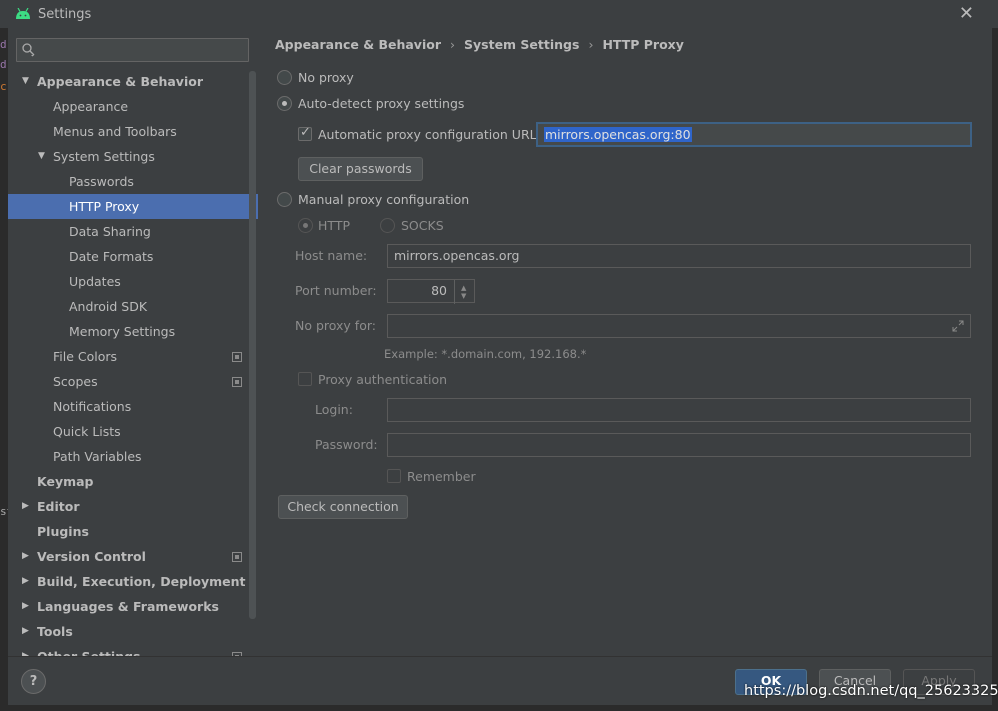 Image resolution: width=998 pixels, height=711 pixels. What do you see at coordinates (87, 431) in the screenshot?
I see `sidebar-item-label: Quick Lists` at bounding box center [87, 431].